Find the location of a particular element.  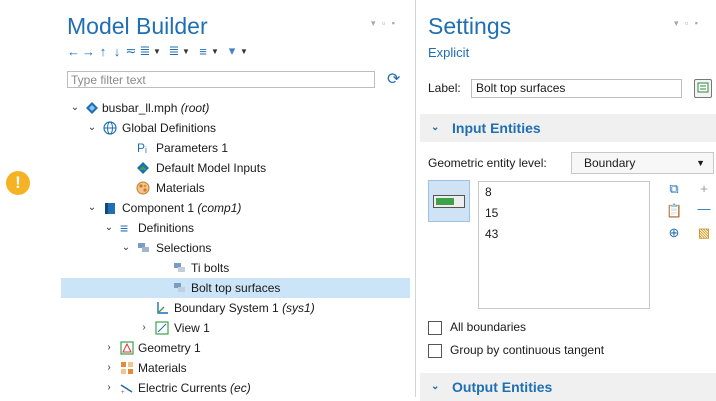

model-icon is located at coordinates (92, 108).